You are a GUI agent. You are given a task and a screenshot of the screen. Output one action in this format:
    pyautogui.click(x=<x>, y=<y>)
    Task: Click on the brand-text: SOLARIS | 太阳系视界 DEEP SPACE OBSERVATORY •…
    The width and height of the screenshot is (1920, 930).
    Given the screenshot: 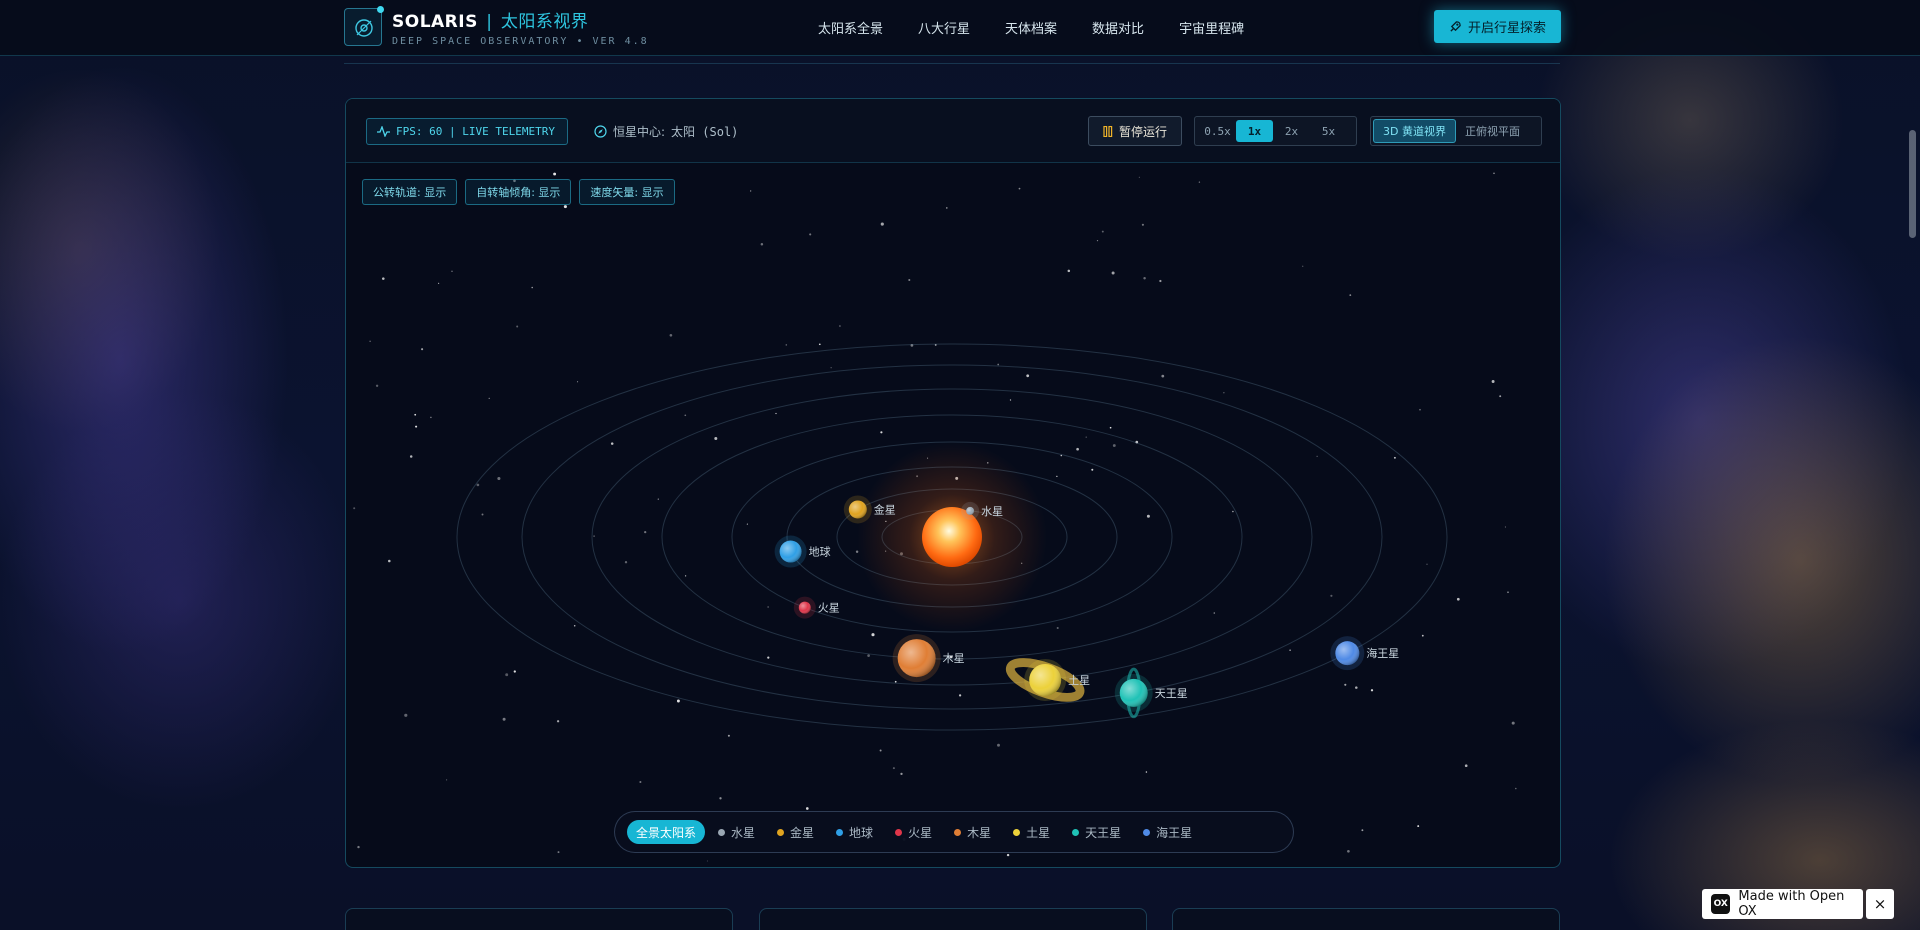 What is the action you would take?
    pyautogui.click(x=520, y=27)
    